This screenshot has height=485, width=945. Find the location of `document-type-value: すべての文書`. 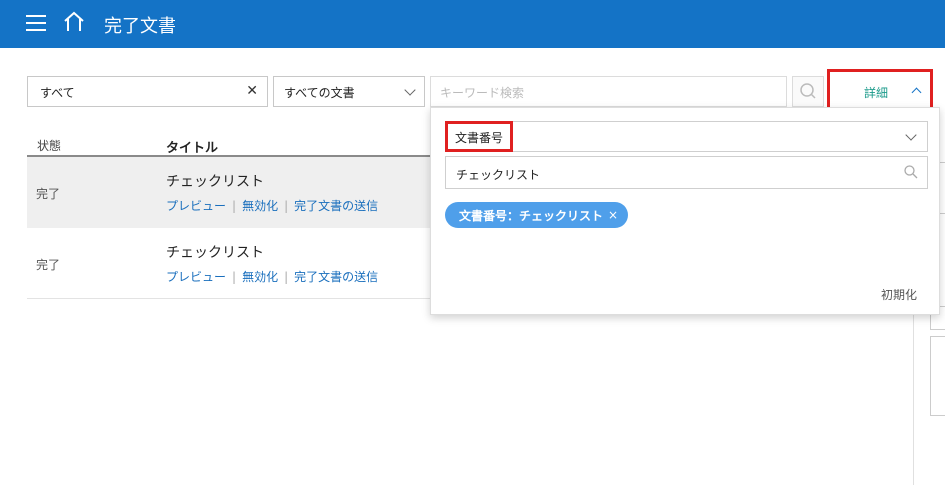

document-type-value: すべての文書 is located at coordinates (319, 93).